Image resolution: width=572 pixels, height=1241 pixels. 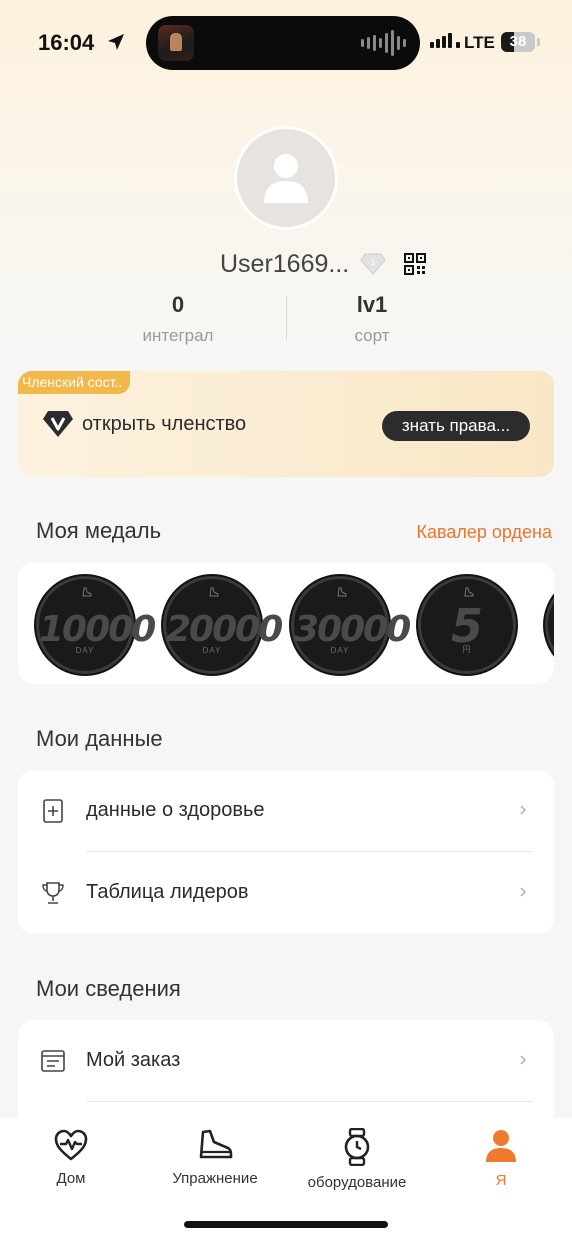 What do you see at coordinates (286, 318) in the screenshot?
I see `stat-divider` at bounding box center [286, 318].